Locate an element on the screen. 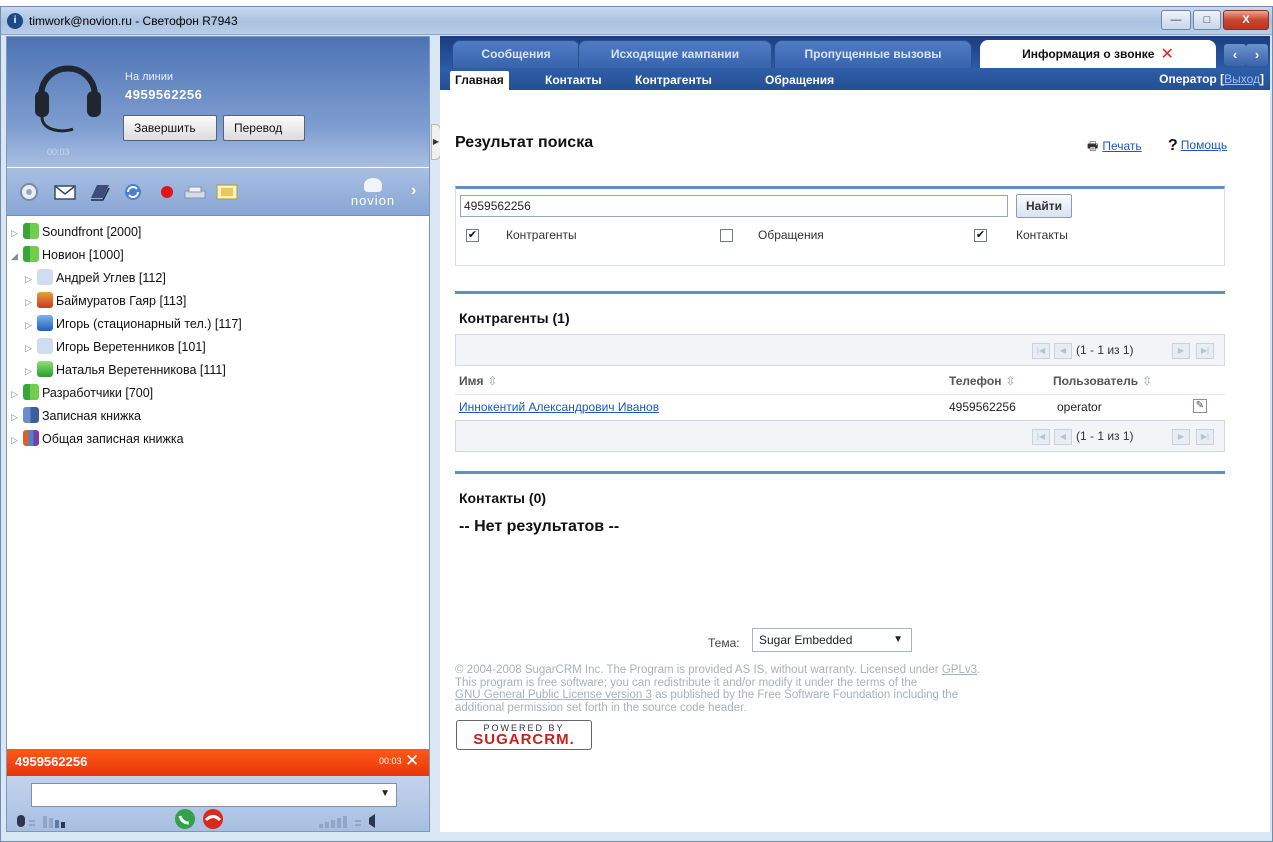  account-name-link: Иннокентий Александрович Иванов is located at coordinates (559, 407).